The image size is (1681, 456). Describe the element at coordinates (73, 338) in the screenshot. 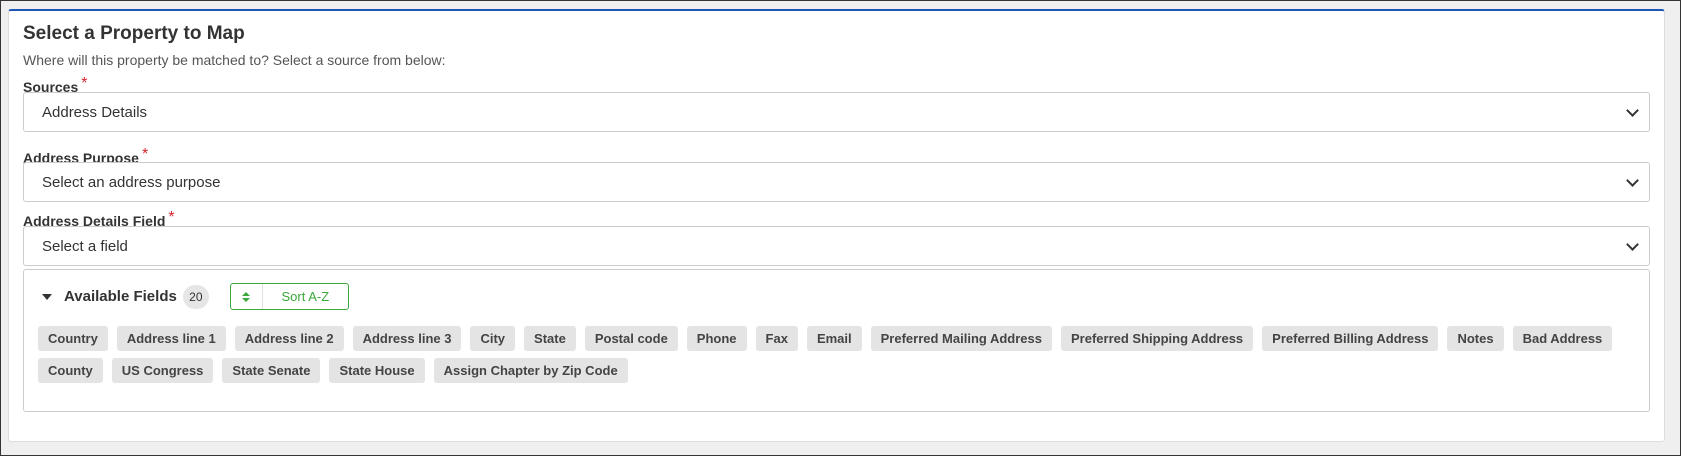

I see `field-chip: Country` at that location.